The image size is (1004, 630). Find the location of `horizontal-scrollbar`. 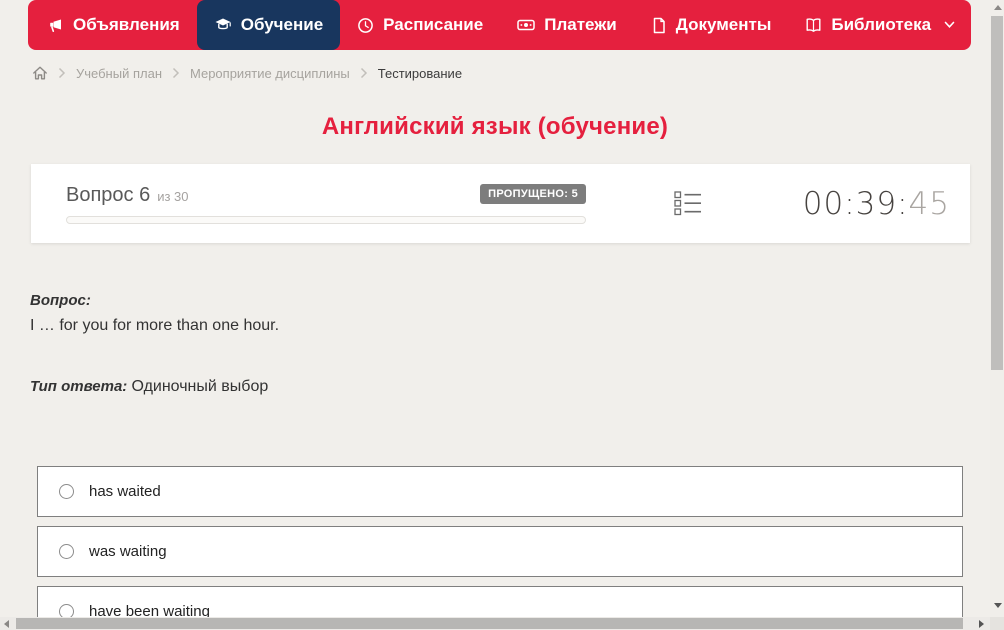

horizontal-scrollbar is located at coordinates (495, 623).